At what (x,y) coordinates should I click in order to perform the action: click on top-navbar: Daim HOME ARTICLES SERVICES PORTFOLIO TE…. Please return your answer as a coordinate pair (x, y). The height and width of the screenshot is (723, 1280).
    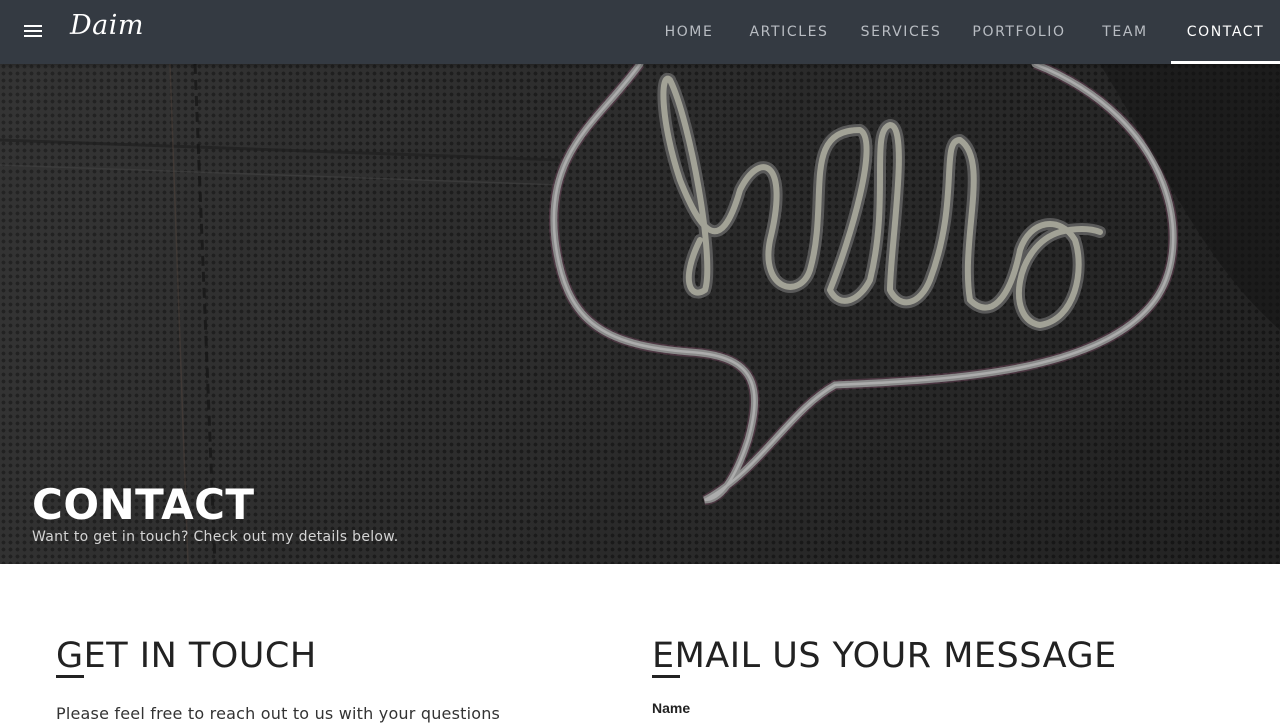
    Looking at the image, I should click on (640, 32).